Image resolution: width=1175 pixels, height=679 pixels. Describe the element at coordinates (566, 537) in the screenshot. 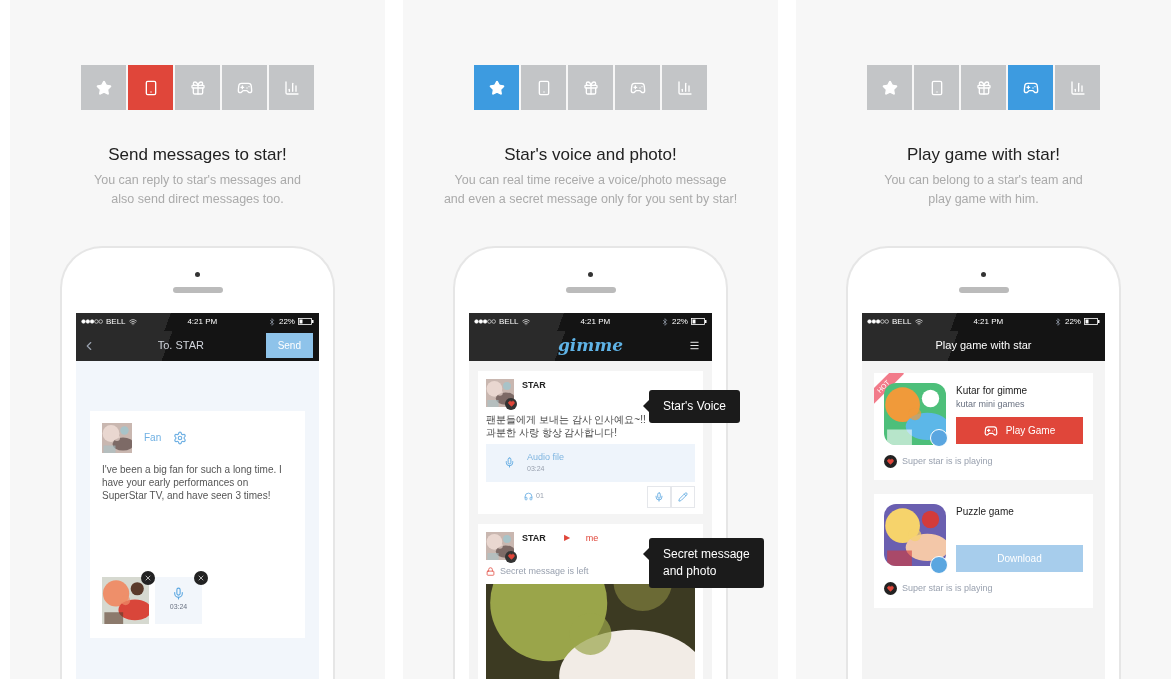

I see `arrow-icon: ▶` at that location.